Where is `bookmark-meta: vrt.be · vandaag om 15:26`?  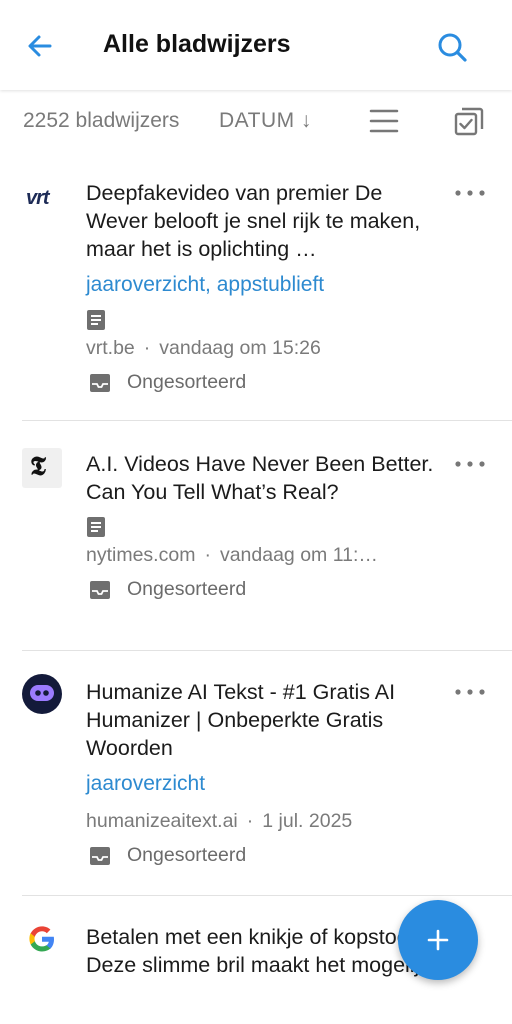 bookmark-meta: vrt.be · vandaag om 15:26 is located at coordinates (256, 348).